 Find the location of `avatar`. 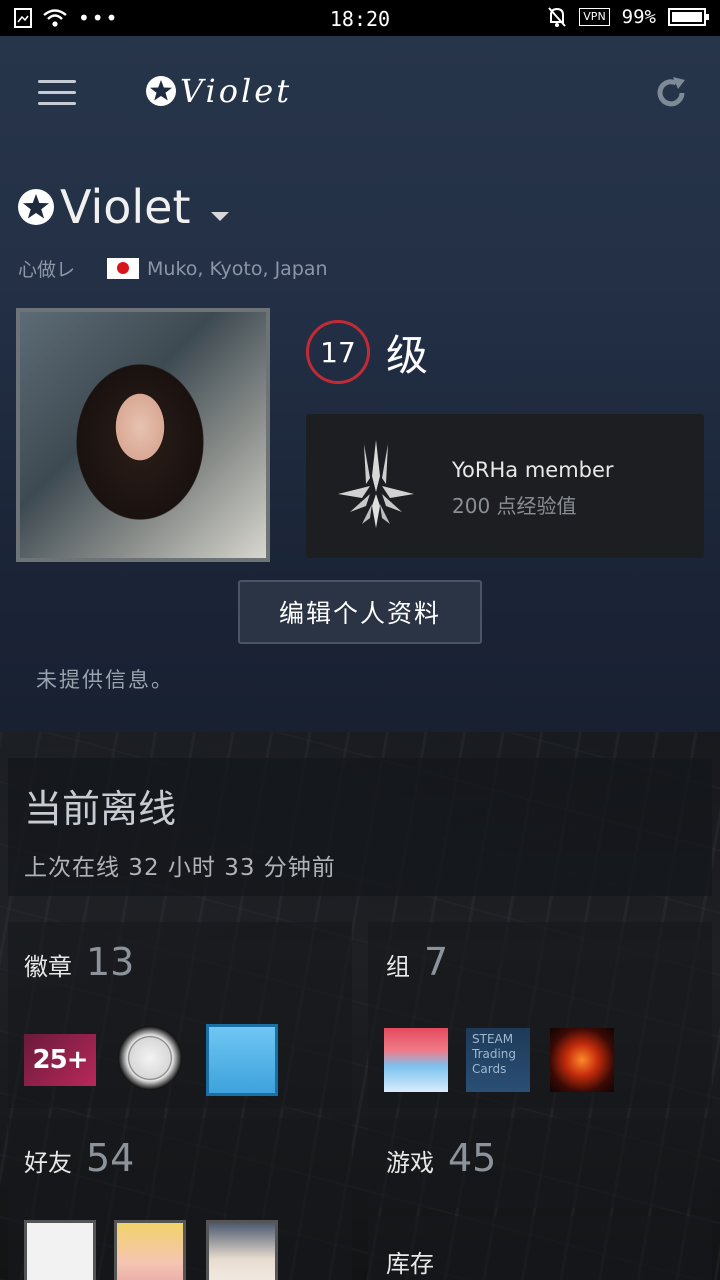

avatar is located at coordinates (143, 435).